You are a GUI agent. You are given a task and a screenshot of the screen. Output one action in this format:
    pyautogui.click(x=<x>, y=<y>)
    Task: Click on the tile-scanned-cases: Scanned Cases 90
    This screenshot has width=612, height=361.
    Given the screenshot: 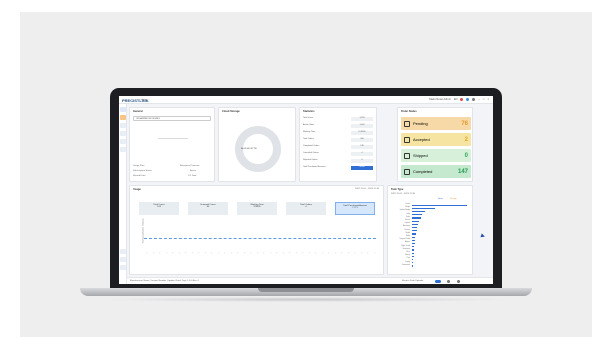 What is the action you would take?
    pyautogui.click(x=208, y=208)
    